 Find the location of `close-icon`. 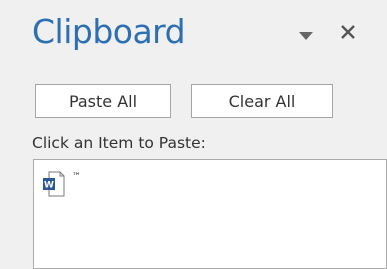

close-icon is located at coordinates (348, 32).